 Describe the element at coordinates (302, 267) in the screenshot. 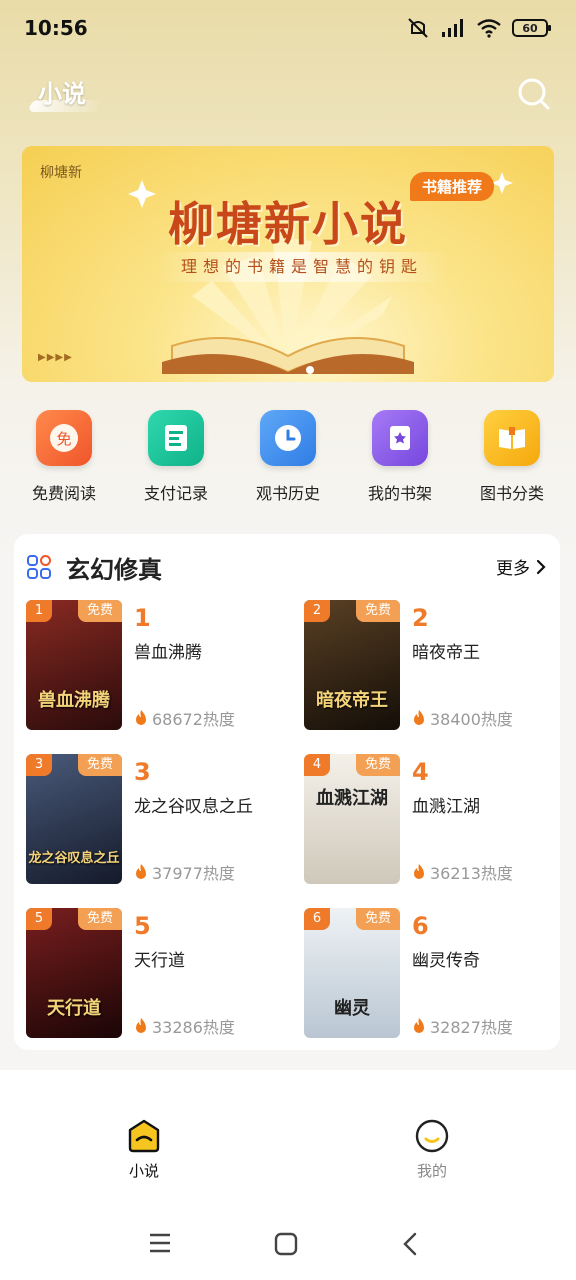

I see `banner-subtitle: 理想的书籍是智慧的钥匙` at that location.